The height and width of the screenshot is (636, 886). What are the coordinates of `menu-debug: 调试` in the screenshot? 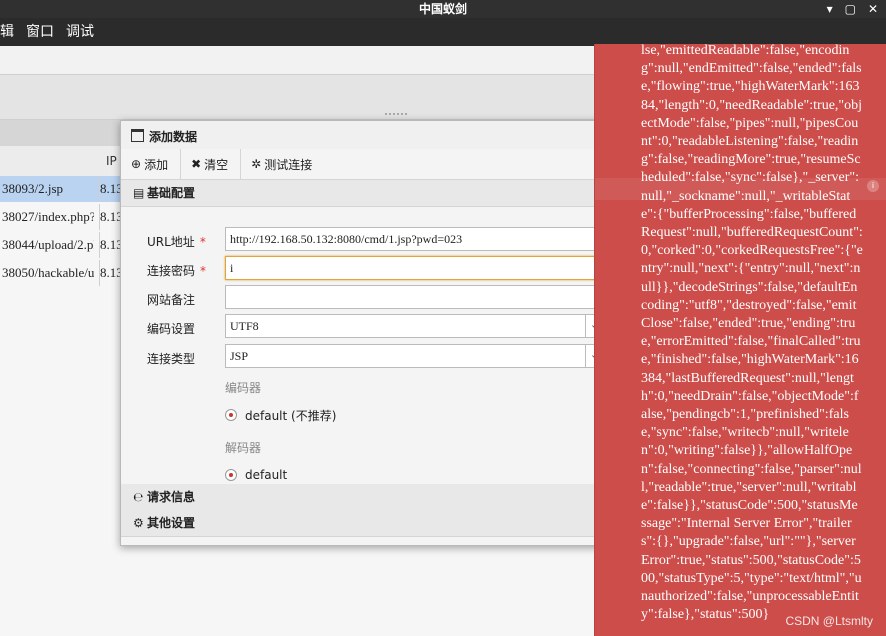 It's located at (83, 32).